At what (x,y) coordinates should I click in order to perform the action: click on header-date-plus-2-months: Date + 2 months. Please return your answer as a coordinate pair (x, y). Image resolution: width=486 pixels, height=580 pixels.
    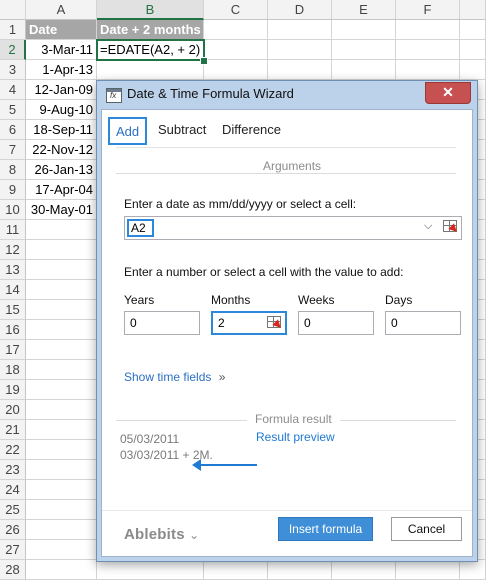
    Looking at the image, I should click on (150, 30).